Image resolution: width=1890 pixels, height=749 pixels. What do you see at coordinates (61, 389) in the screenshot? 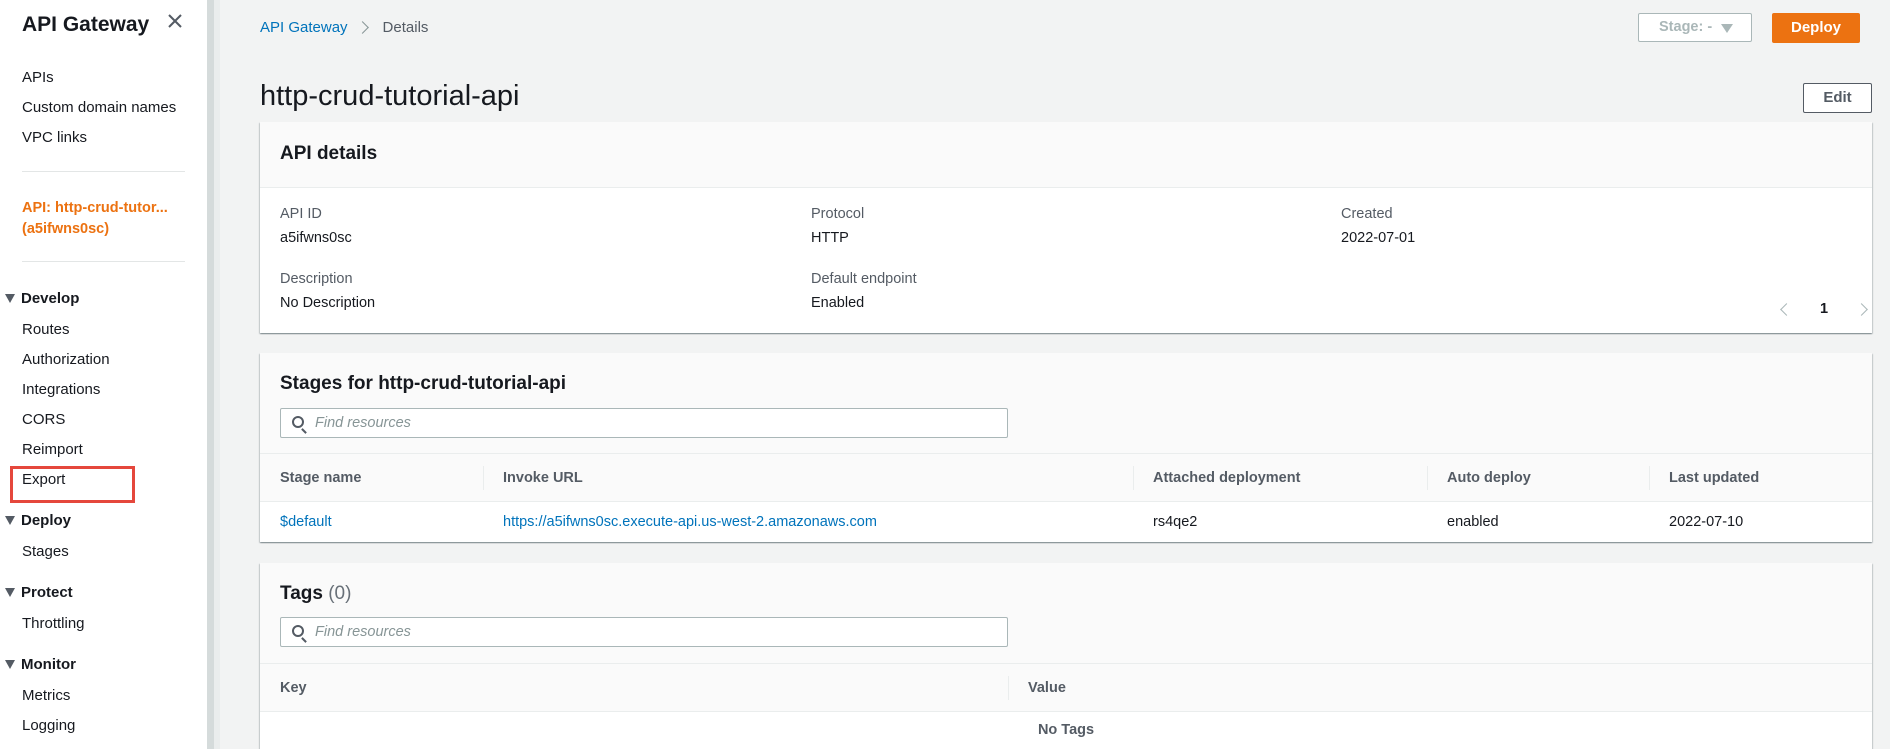
I see `sidebar-item-integrations: Integrations` at bounding box center [61, 389].